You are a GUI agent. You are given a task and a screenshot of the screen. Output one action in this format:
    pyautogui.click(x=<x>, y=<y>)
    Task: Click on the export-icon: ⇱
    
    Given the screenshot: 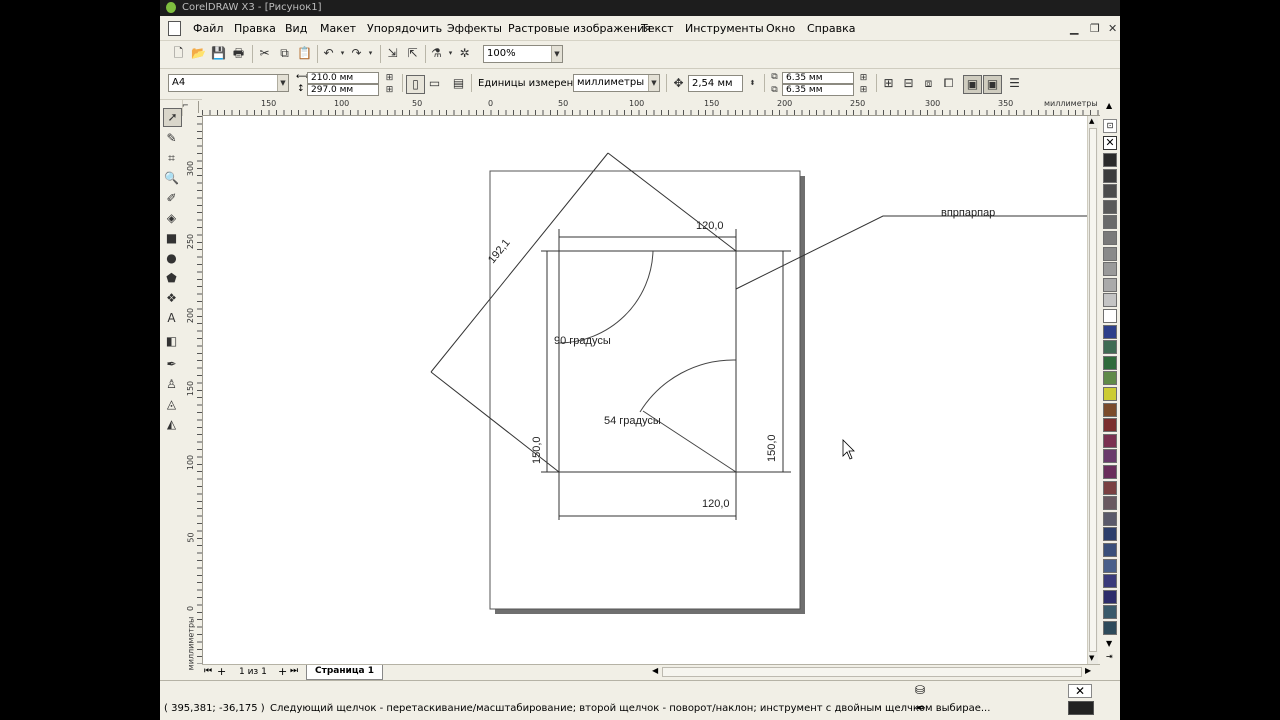 What is the action you would take?
    pyautogui.click(x=412, y=53)
    